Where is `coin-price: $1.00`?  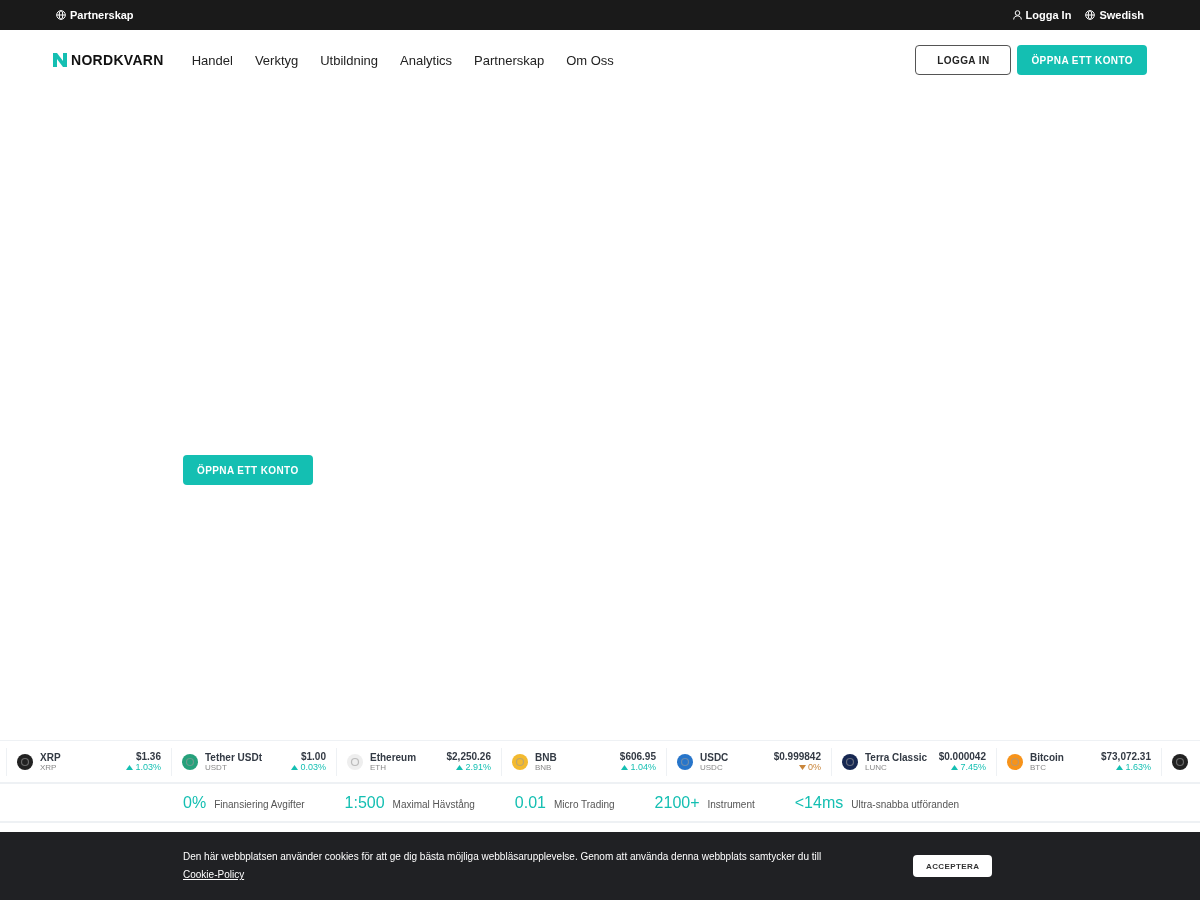
coin-price: $1.00 is located at coordinates (313, 756).